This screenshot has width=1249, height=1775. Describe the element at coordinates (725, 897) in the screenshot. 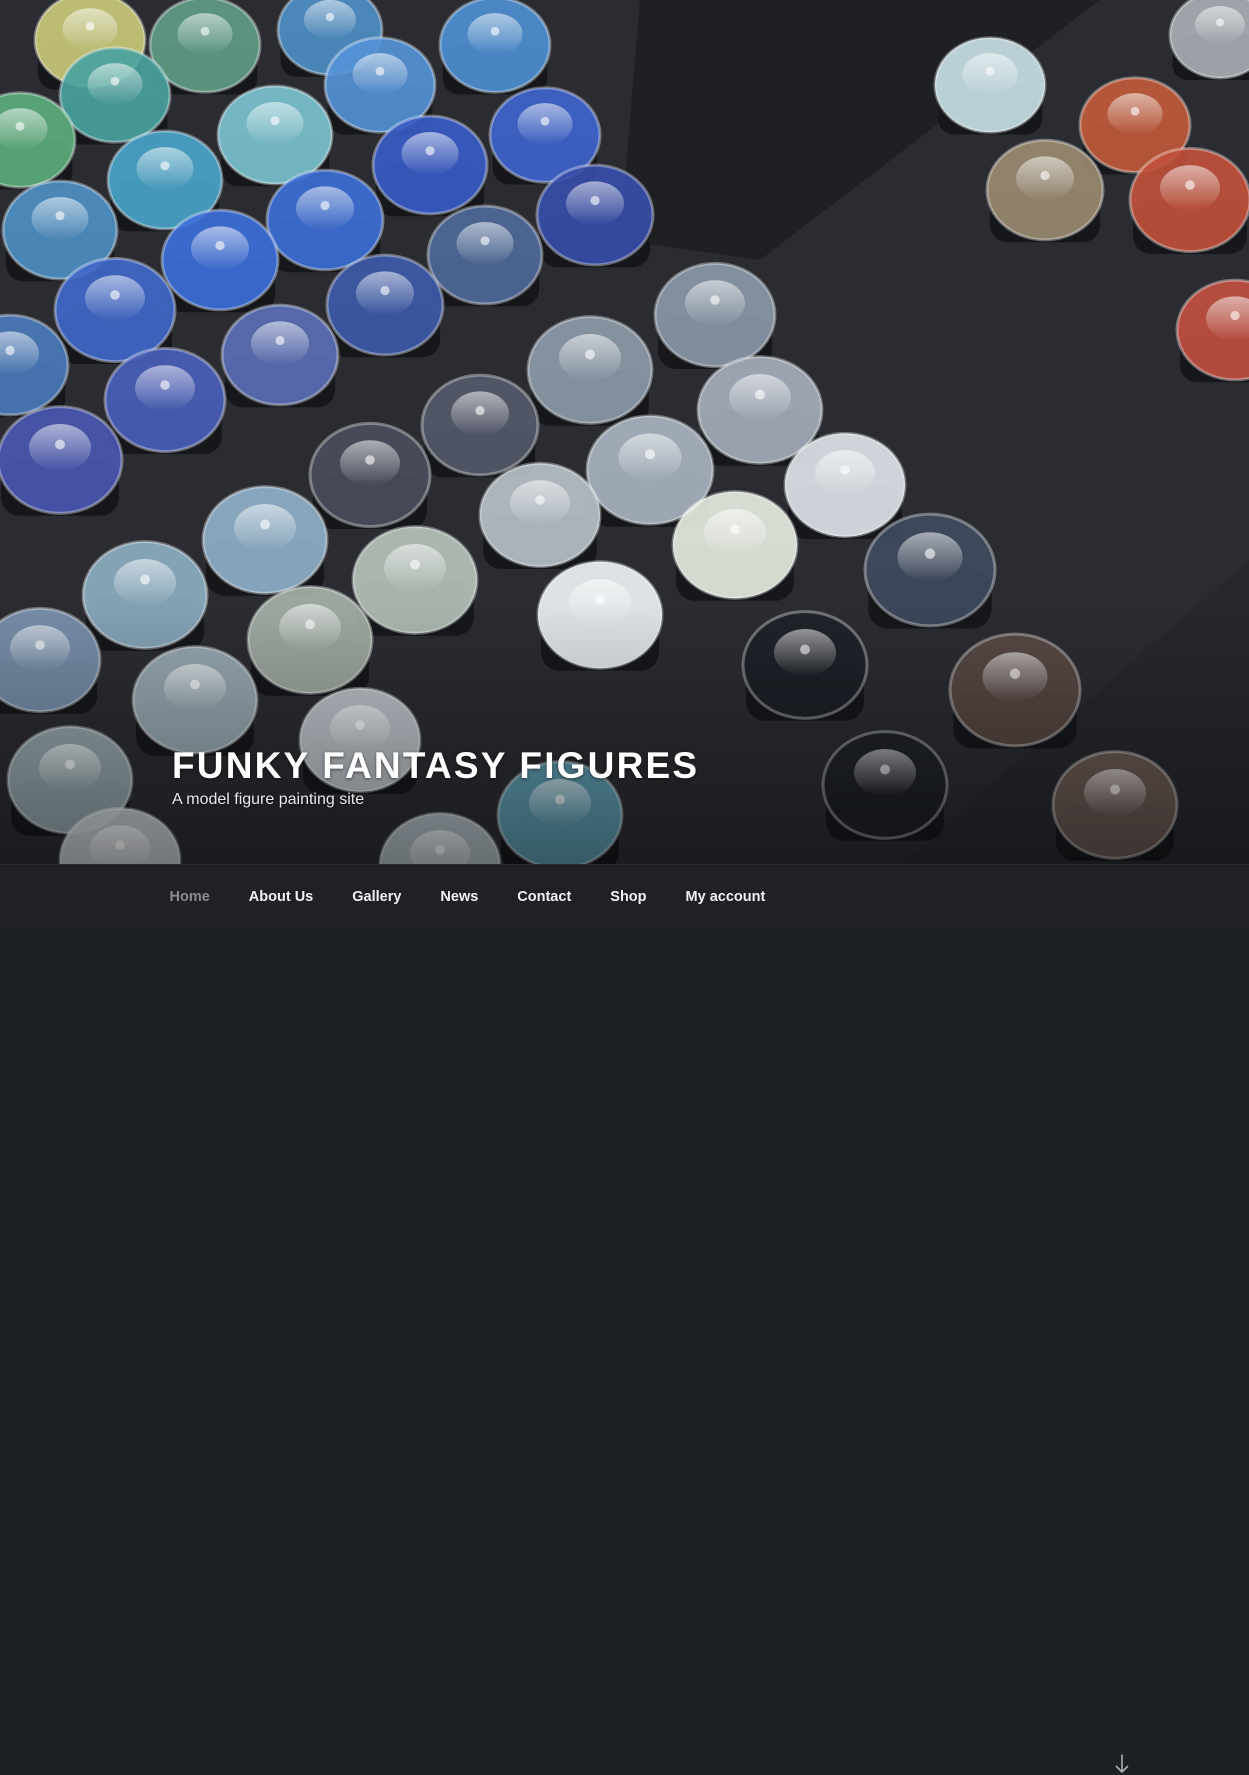

I see `nav-item-my-account: My account` at that location.